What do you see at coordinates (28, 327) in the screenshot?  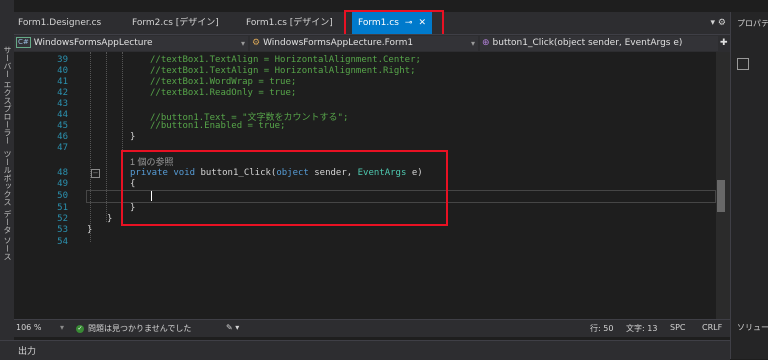 I see `zoom-level: 106 %` at bounding box center [28, 327].